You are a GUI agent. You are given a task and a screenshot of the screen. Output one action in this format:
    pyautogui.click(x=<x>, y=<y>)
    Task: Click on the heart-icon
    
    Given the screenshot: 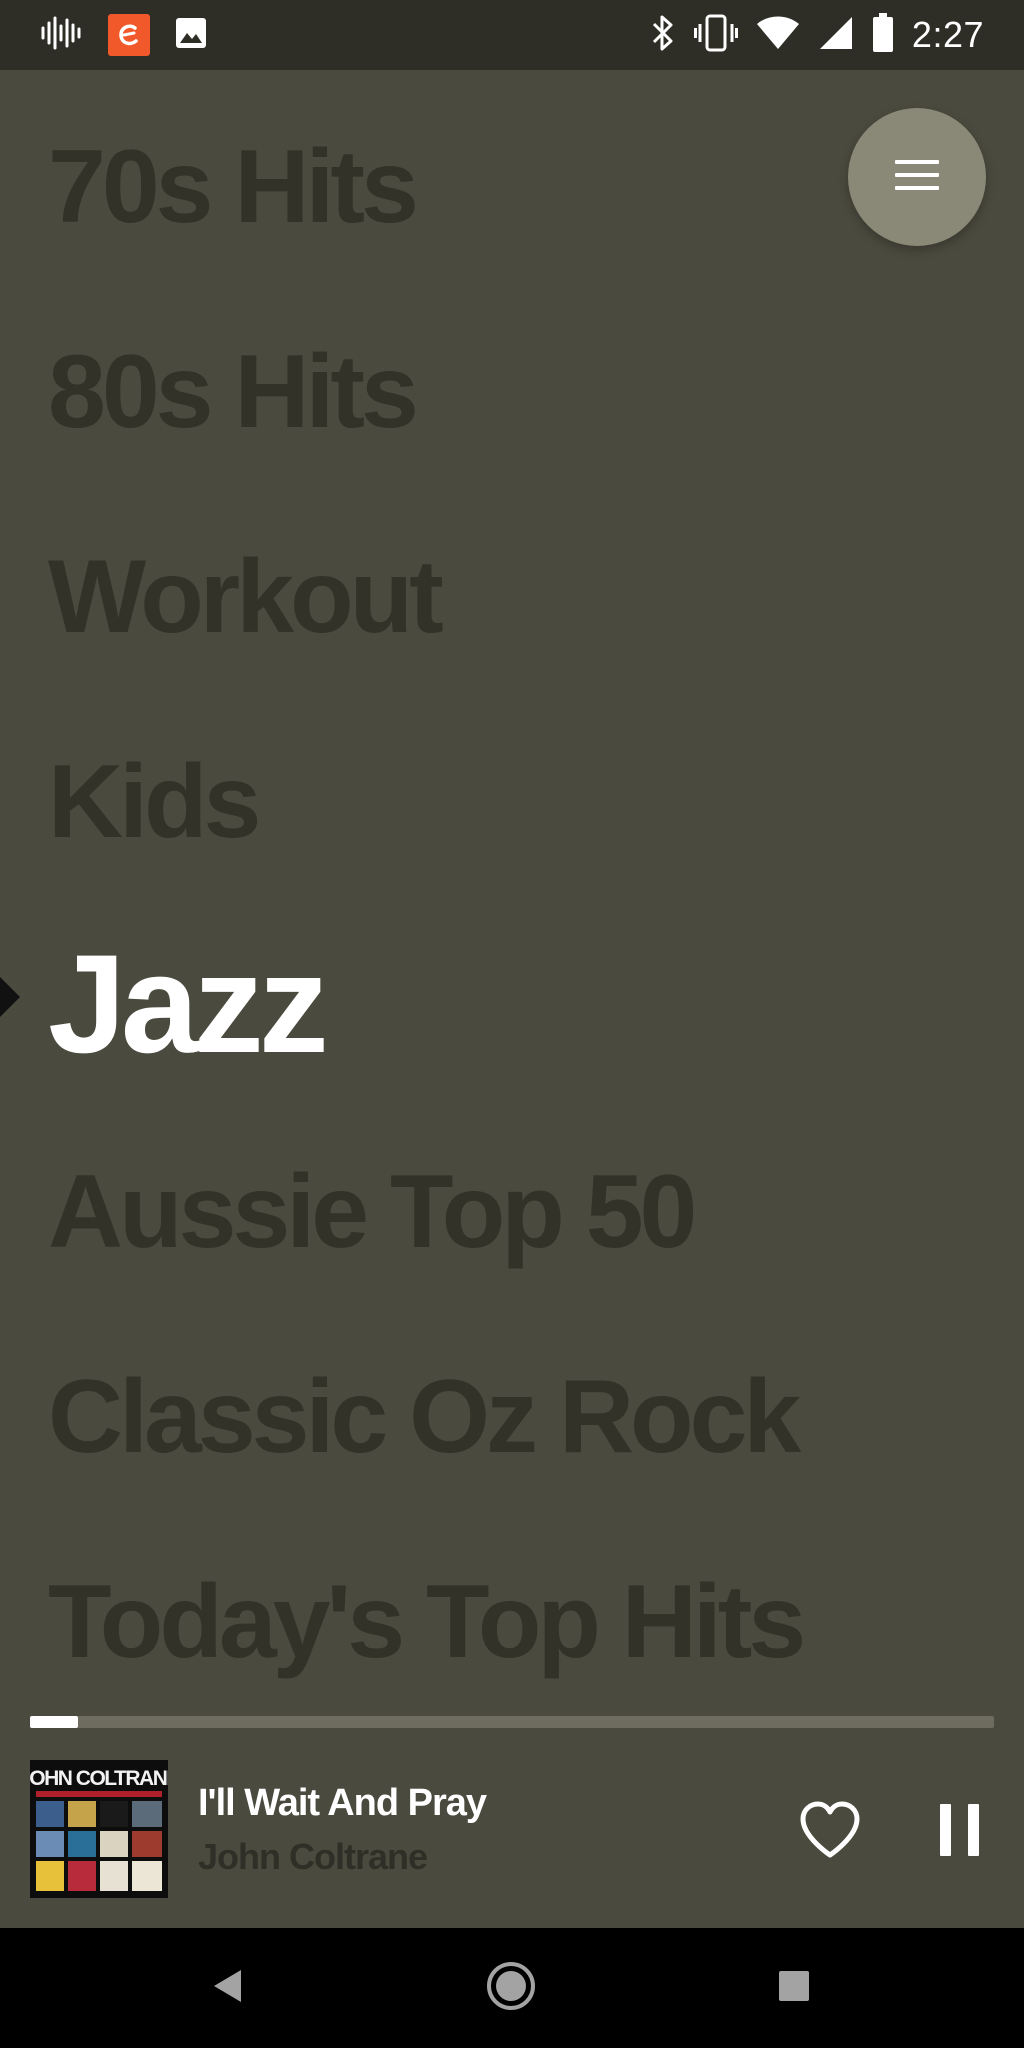 What is the action you would take?
    pyautogui.click(x=830, y=1832)
    